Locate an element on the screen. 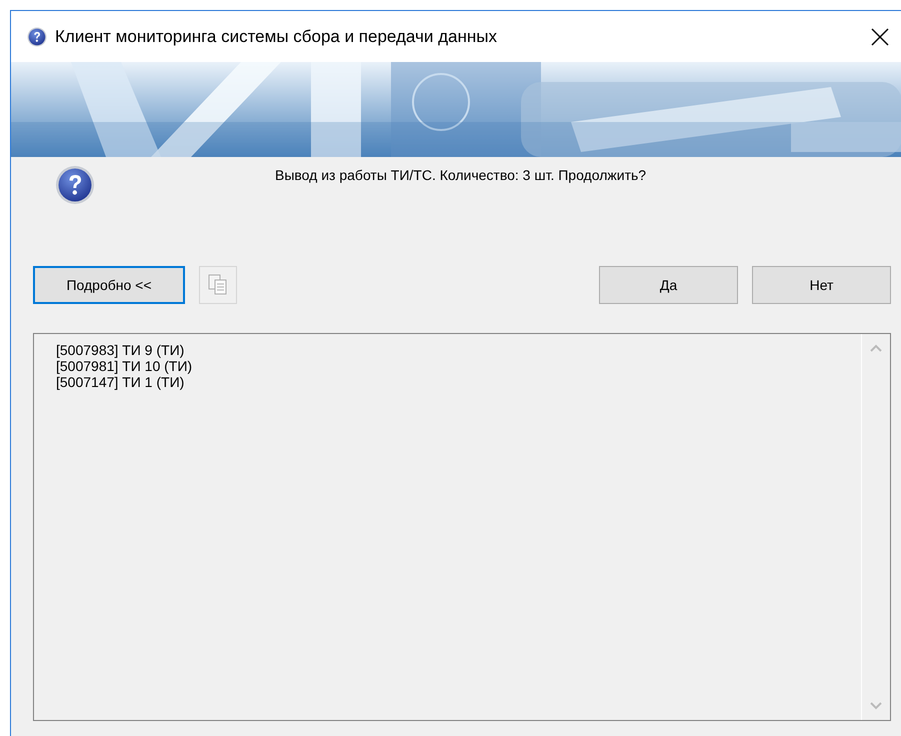  detail-line: [5007981] ТИ 10 (ТИ) is located at coordinates (125, 366).